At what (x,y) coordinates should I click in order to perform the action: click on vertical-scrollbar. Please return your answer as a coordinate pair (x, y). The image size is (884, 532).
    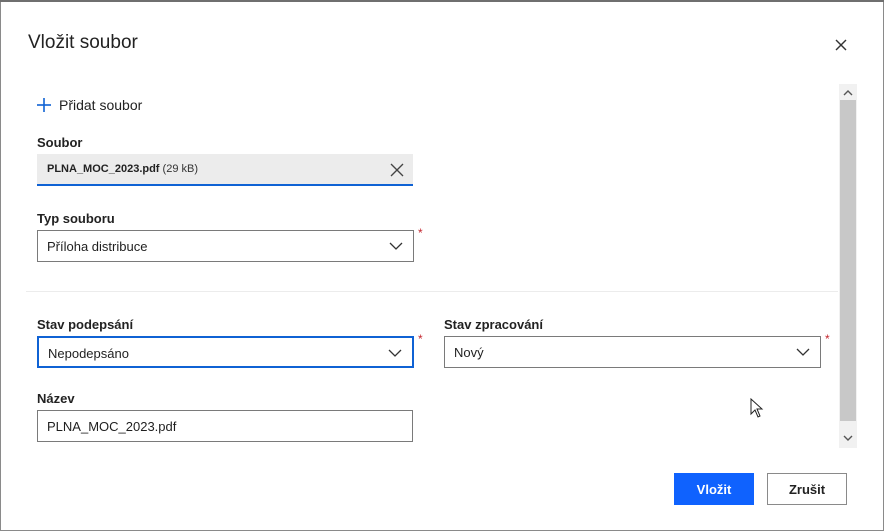
    Looking at the image, I should click on (848, 266).